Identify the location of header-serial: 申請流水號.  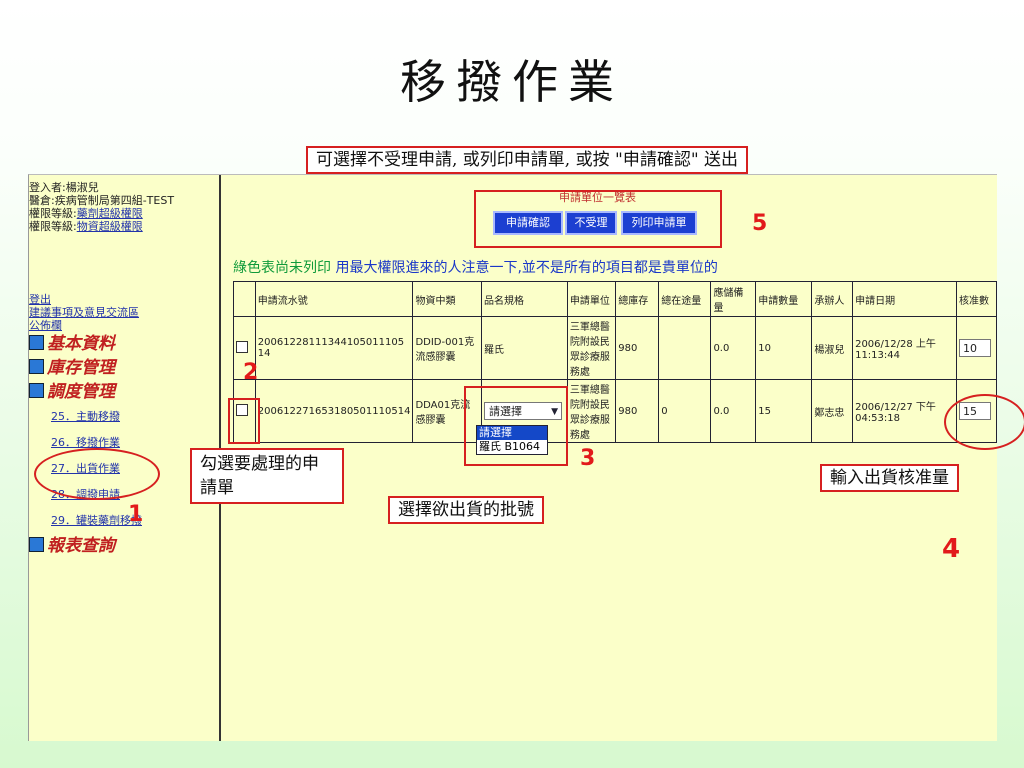
(334, 299).